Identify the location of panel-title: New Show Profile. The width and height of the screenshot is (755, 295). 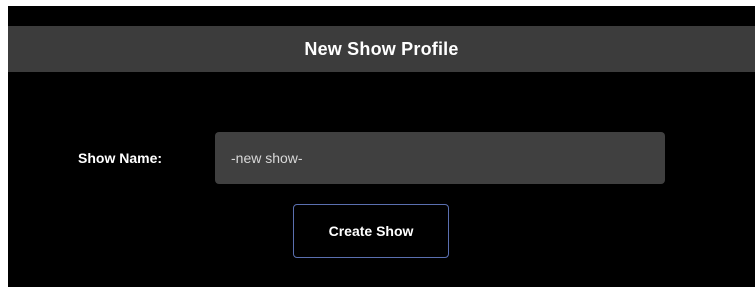
(381, 48).